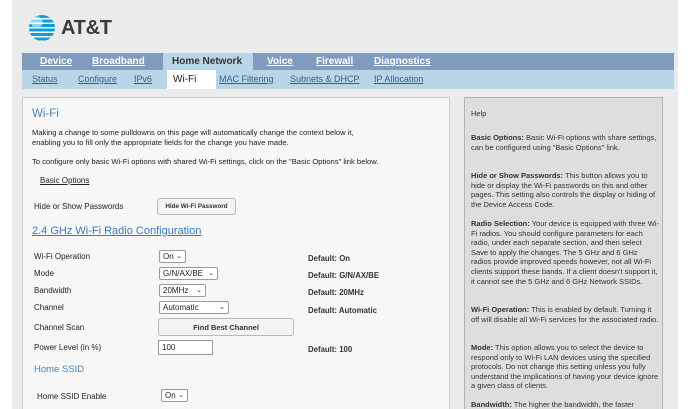  What do you see at coordinates (86, 27) in the screenshot?
I see `brand-name: AT&T` at bounding box center [86, 27].